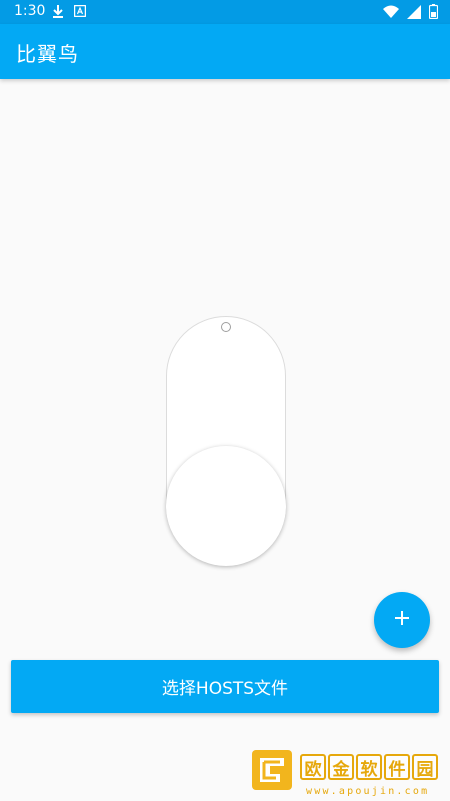  Describe the element at coordinates (425, 767) in the screenshot. I see `watermark-char: 园` at that location.